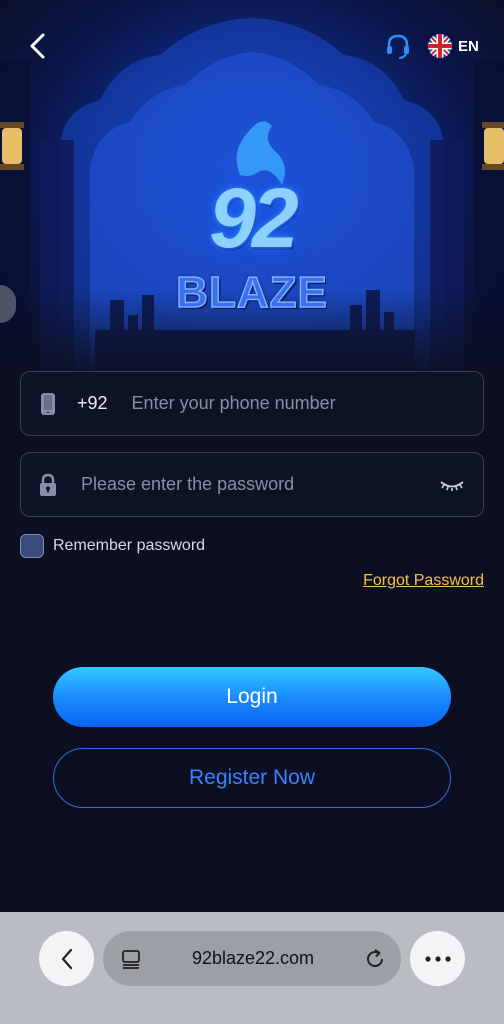 Image resolution: width=504 pixels, height=1024 pixels. What do you see at coordinates (48, 404) in the screenshot?
I see `phone-icon` at bounding box center [48, 404].